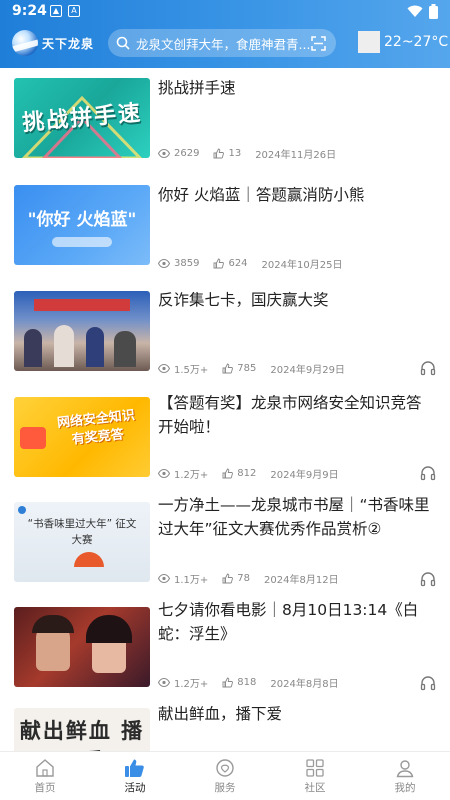  What do you see at coordinates (225, 121) in the screenshot?
I see `list-item: 挑战拼手速 挑战拼手速 2629 13 2024年11月26日` at bounding box center [225, 121].